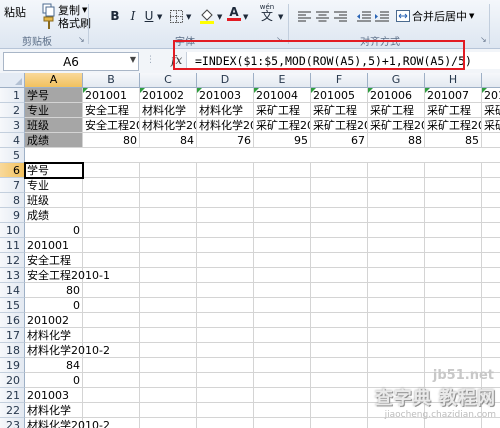 The width and height of the screenshot is (500, 428). Describe the element at coordinates (12, 185) in the screenshot. I see `row-header-7: 7` at that location.